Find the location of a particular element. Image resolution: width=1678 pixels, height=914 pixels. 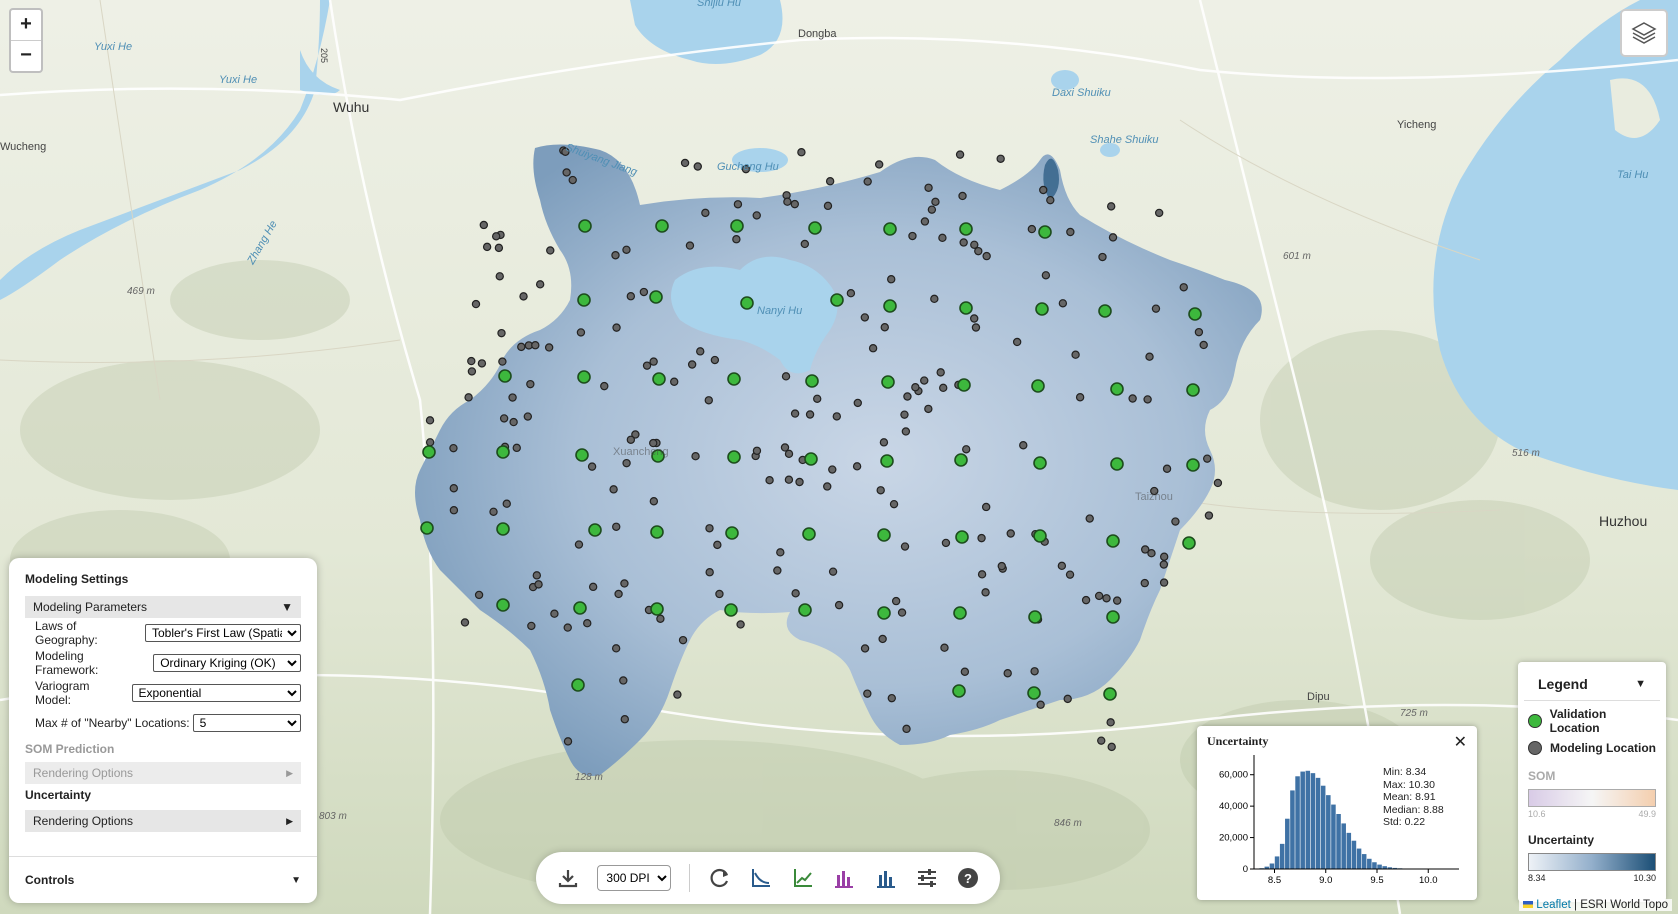

nearby-select: 5 is located at coordinates (246, 723).